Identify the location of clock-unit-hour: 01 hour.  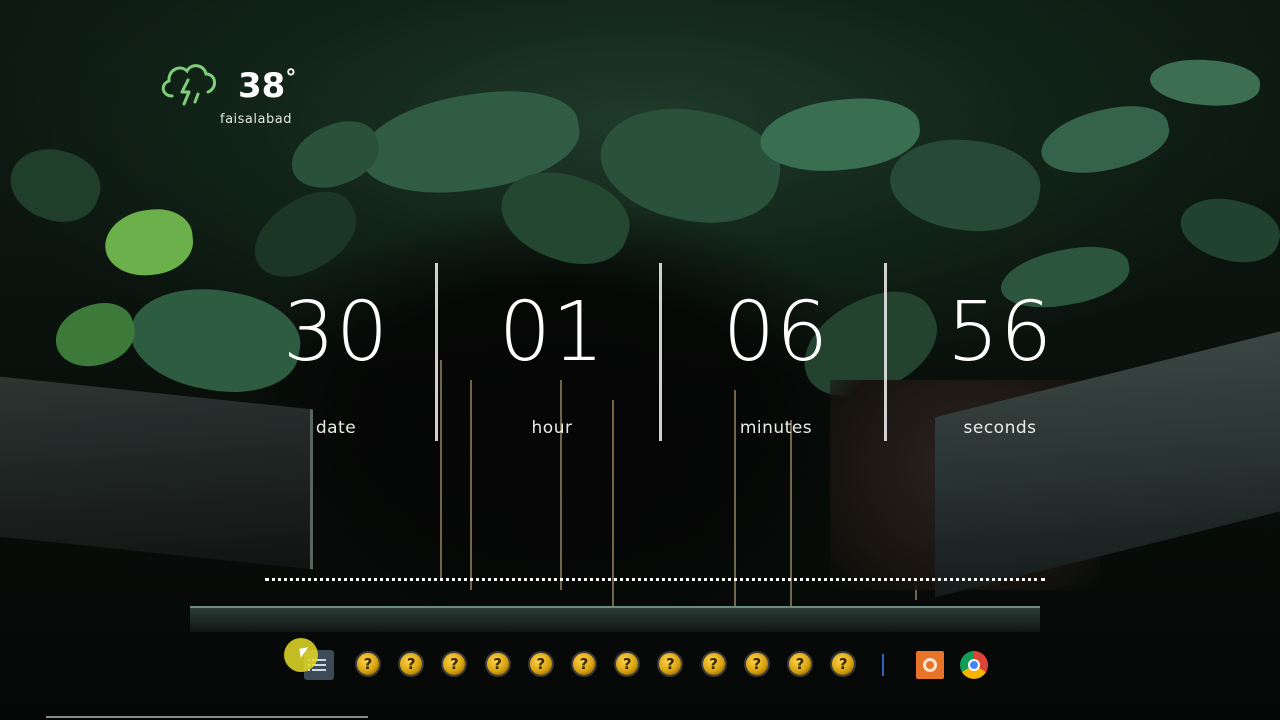
(552, 348).